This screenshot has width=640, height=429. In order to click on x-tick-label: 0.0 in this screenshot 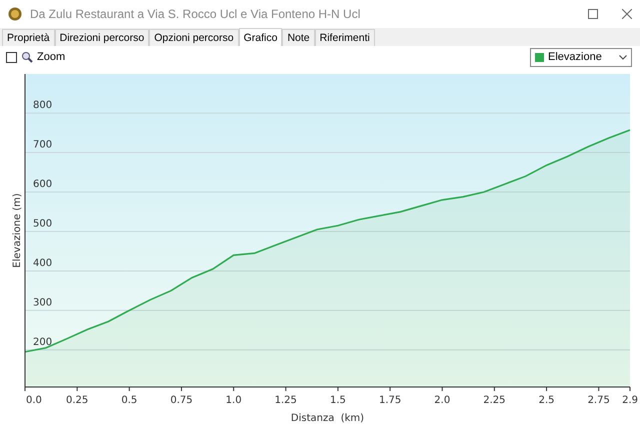, I will do `click(34, 400)`.